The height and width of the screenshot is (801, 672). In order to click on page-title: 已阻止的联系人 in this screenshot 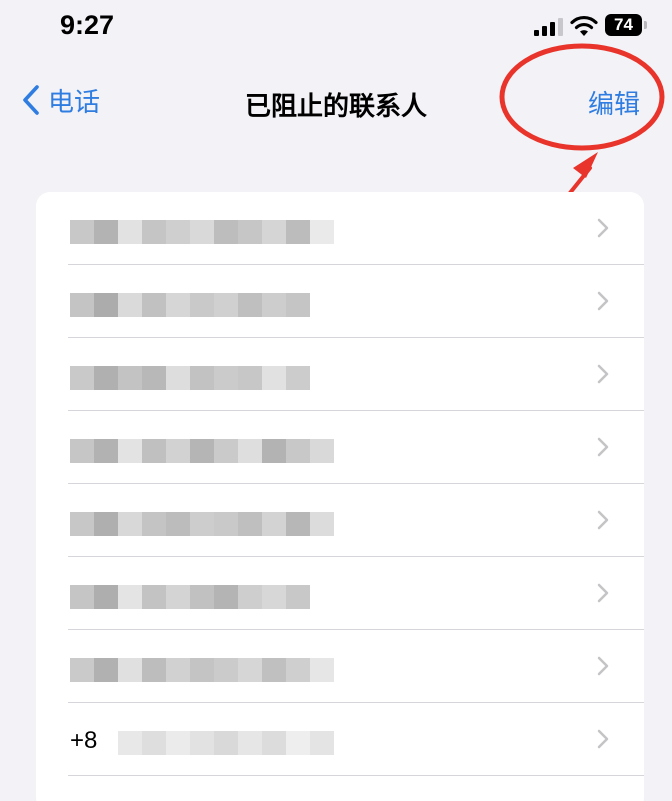, I will do `click(335, 106)`.